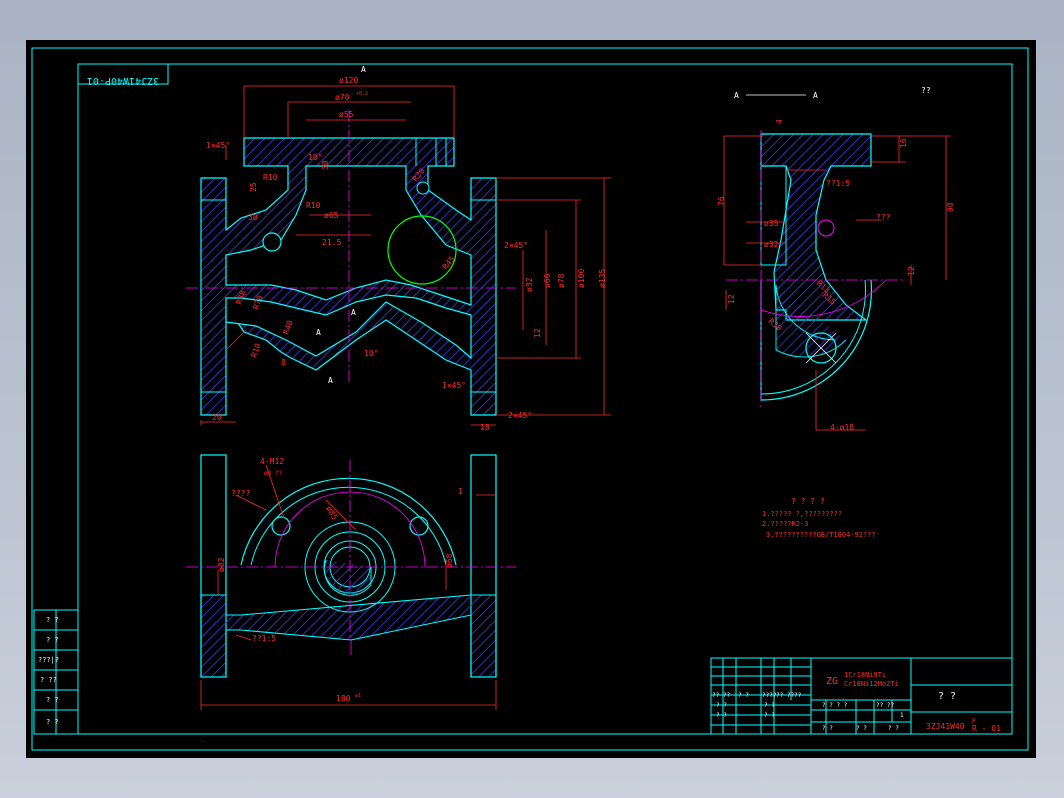  What do you see at coordinates (485, 427) in the screenshot?
I see `svg-text: 18` at bounding box center [485, 427].